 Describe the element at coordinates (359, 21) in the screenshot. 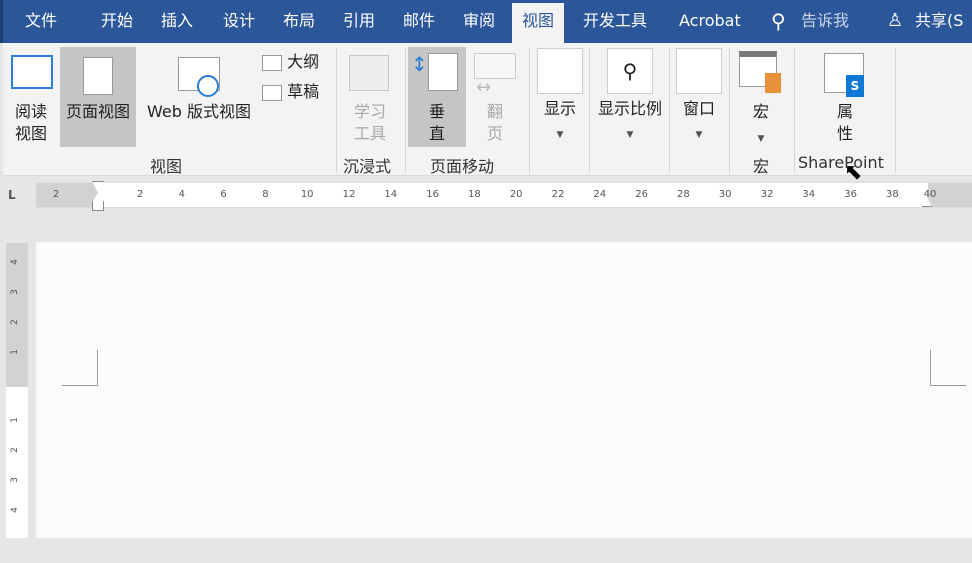

I see `tab-references: 引用` at that location.